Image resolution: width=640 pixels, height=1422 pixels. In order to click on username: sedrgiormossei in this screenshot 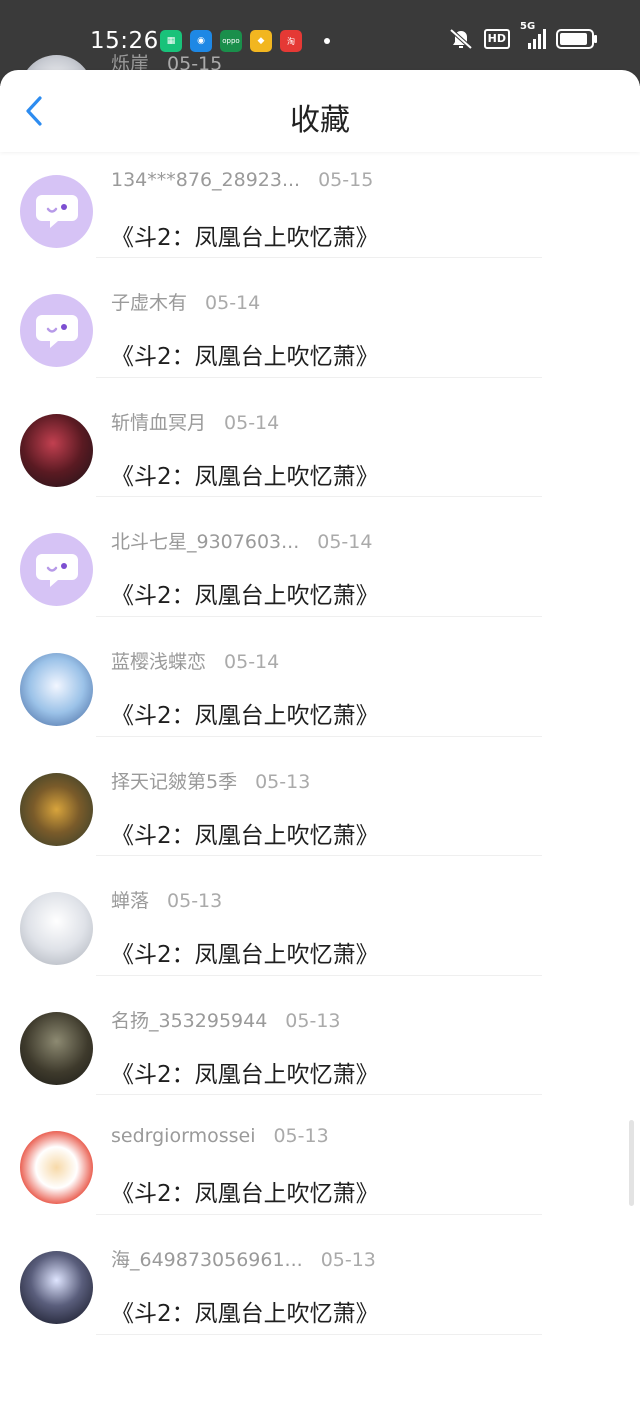, I will do `click(183, 1136)`.